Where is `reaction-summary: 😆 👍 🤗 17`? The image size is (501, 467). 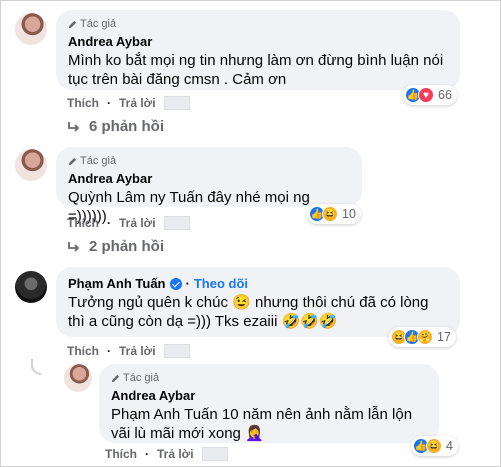 reaction-summary: 😆 👍 🤗 17 is located at coordinates (422, 337).